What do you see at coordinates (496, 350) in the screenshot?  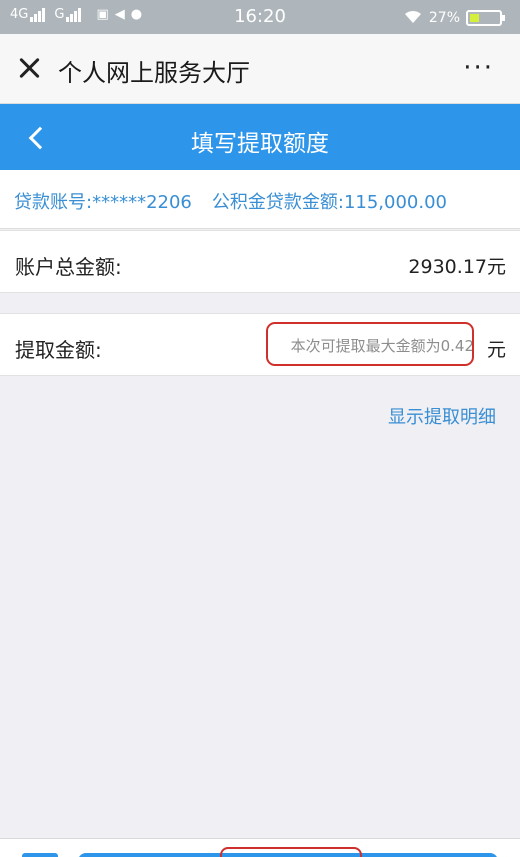 I see `withdraw-amount-unit: 元` at bounding box center [496, 350].